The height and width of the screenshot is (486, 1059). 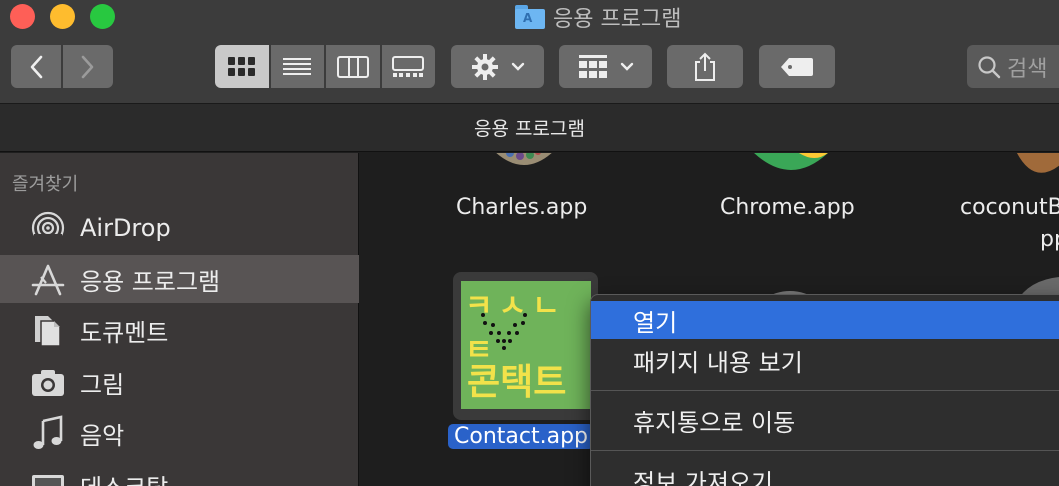 What do you see at coordinates (62, 16) in the screenshot?
I see `minimize-window-button` at bounding box center [62, 16].